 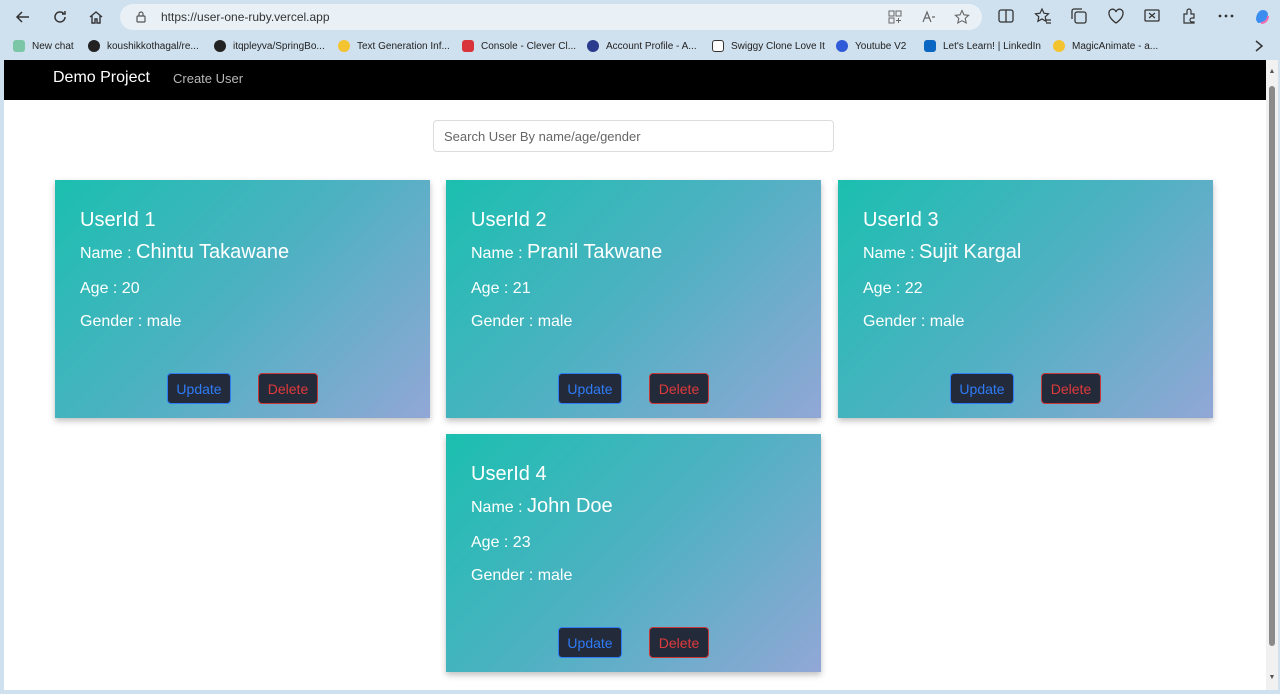 What do you see at coordinates (930, 46) in the screenshot?
I see `linkedin-icon` at bounding box center [930, 46].